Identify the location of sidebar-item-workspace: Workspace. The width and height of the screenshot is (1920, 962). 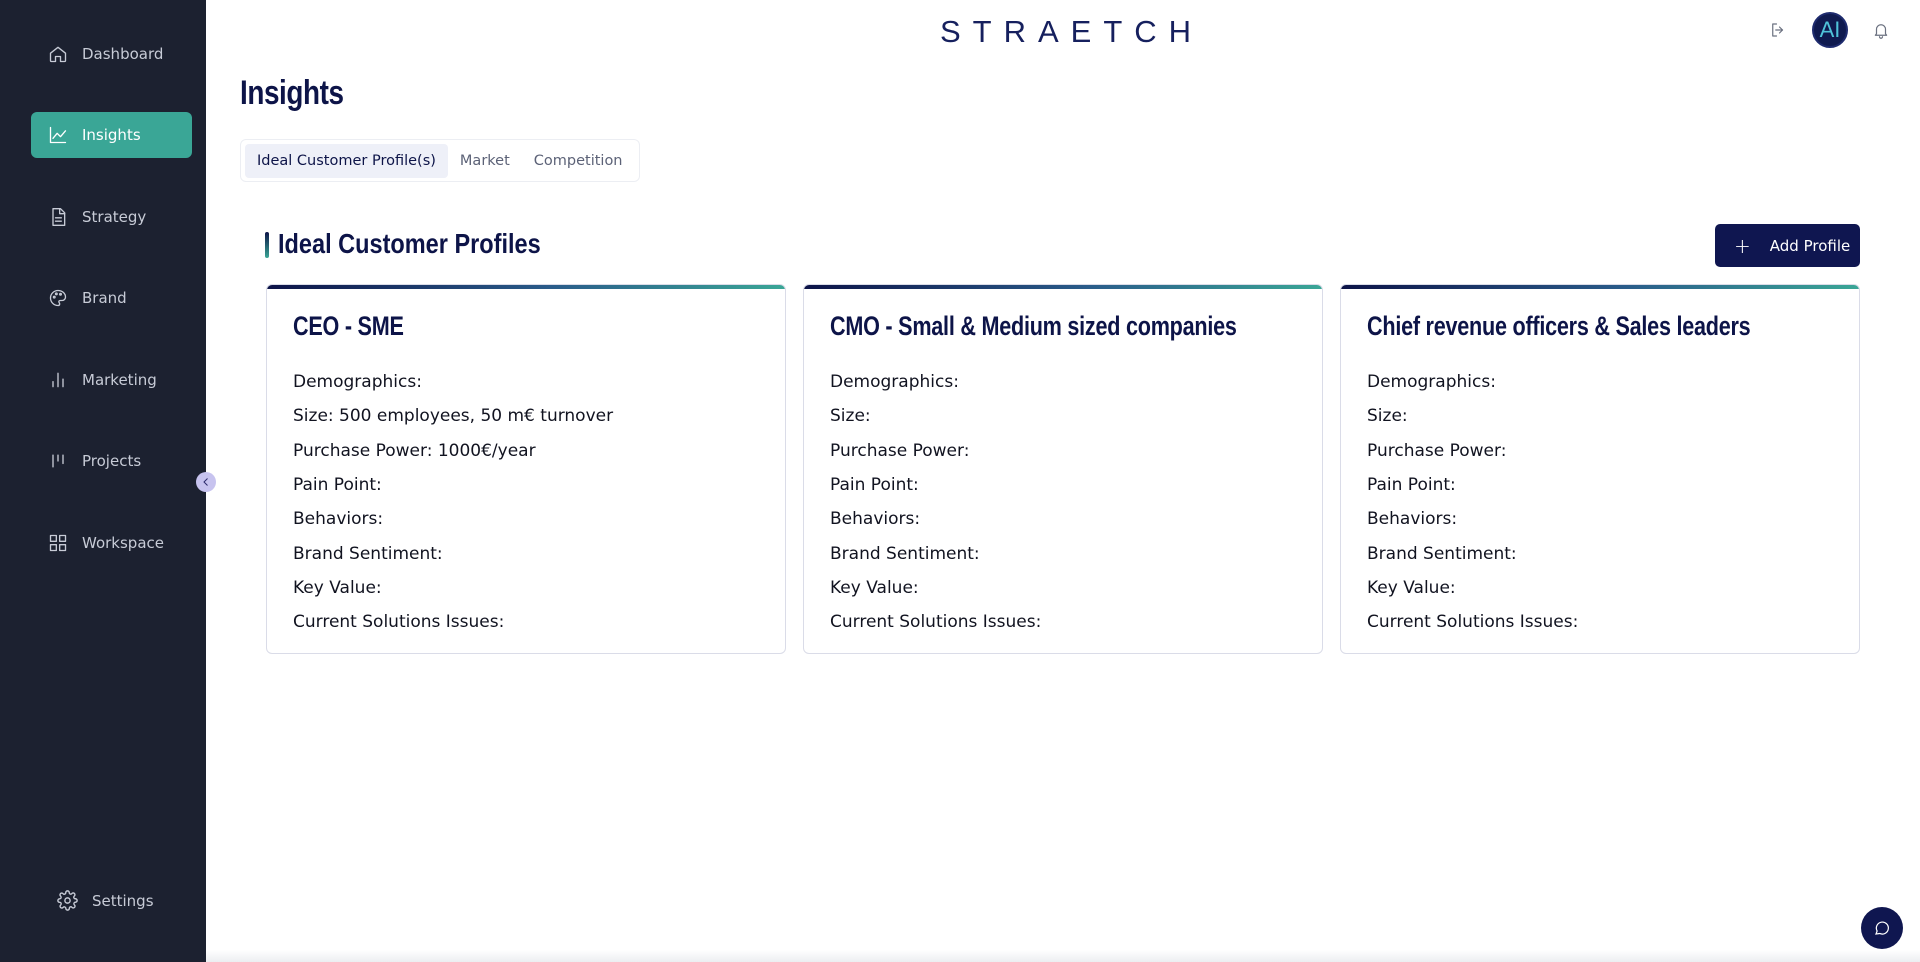
(111, 543).